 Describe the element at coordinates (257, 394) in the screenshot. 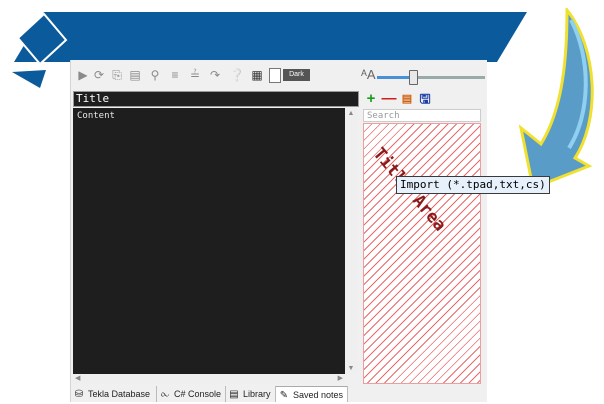

I see `tab-label: Library` at that location.